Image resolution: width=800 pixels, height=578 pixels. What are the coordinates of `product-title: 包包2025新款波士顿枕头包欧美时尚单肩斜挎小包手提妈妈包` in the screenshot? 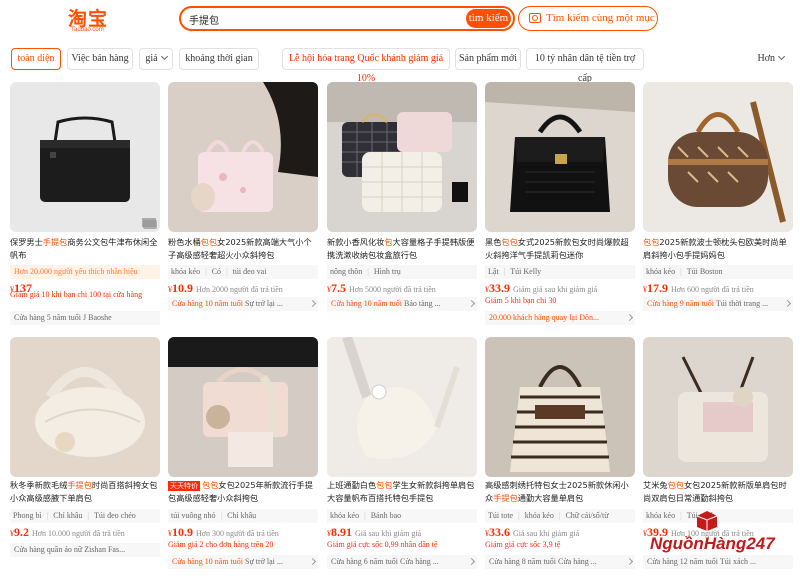 It's located at (718, 249).